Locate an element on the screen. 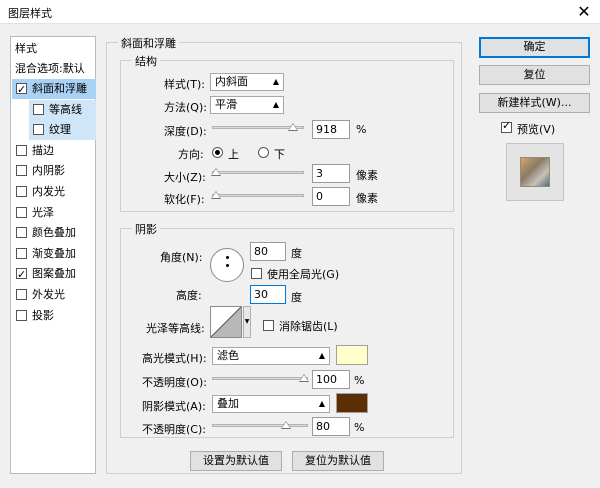  style-item-label: 颜色叠加 is located at coordinates (54, 233).